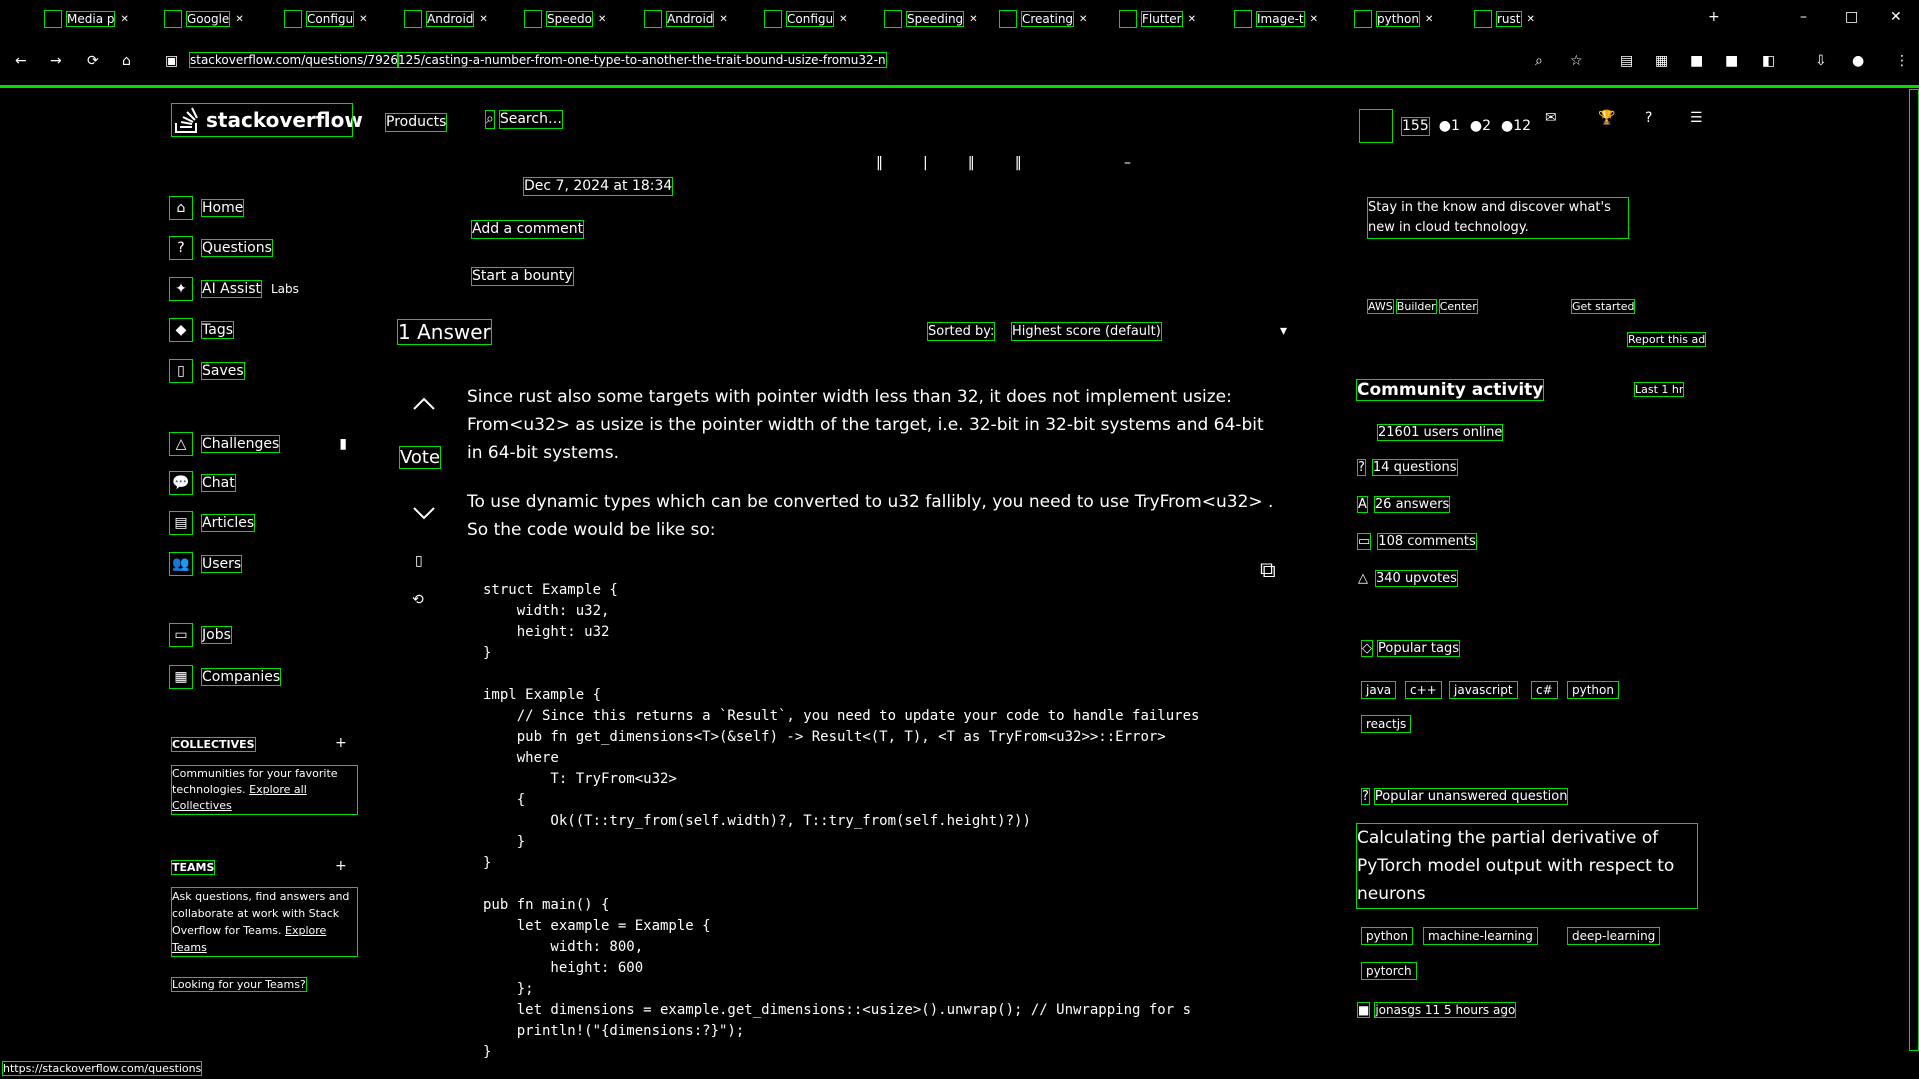 Image resolution: width=1919 pixels, height=1079 pixels. I want to click on history-icon: ⟲, so click(418, 600).